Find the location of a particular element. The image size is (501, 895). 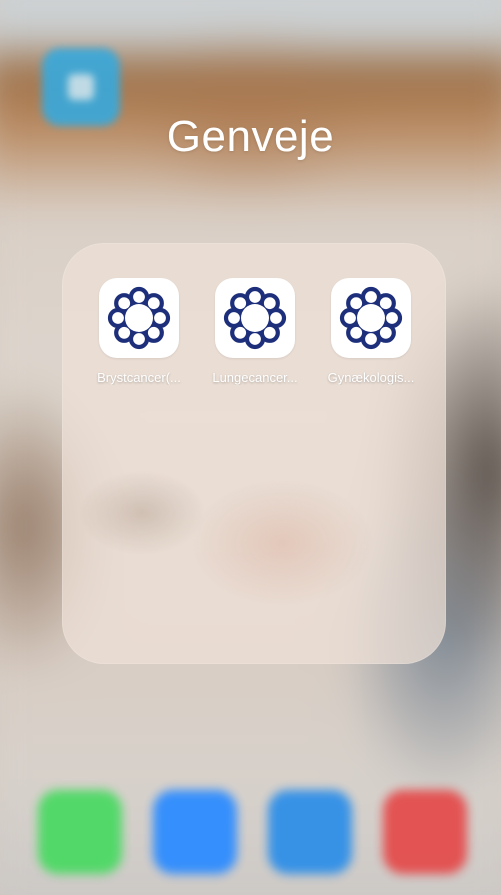

dock is located at coordinates (250, 837).